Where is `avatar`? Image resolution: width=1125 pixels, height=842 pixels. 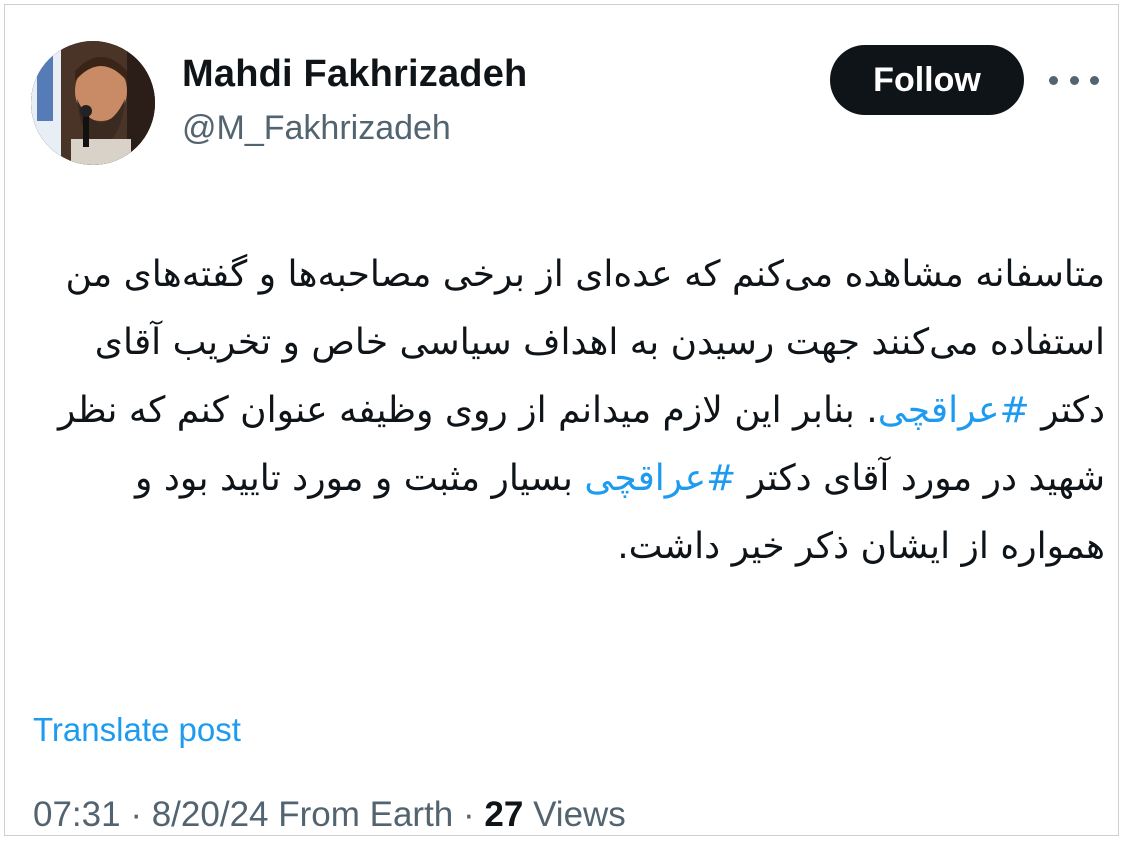 avatar is located at coordinates (93, 103).